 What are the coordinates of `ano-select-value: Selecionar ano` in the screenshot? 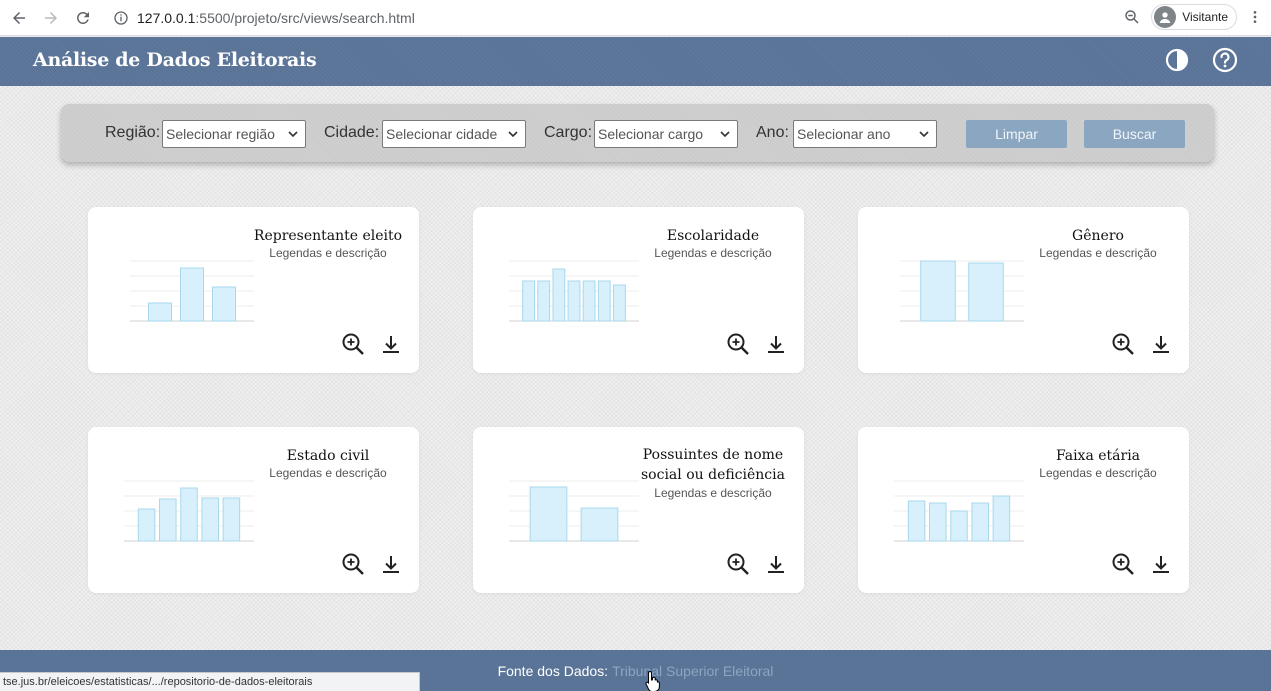 It's located at (844, 134).